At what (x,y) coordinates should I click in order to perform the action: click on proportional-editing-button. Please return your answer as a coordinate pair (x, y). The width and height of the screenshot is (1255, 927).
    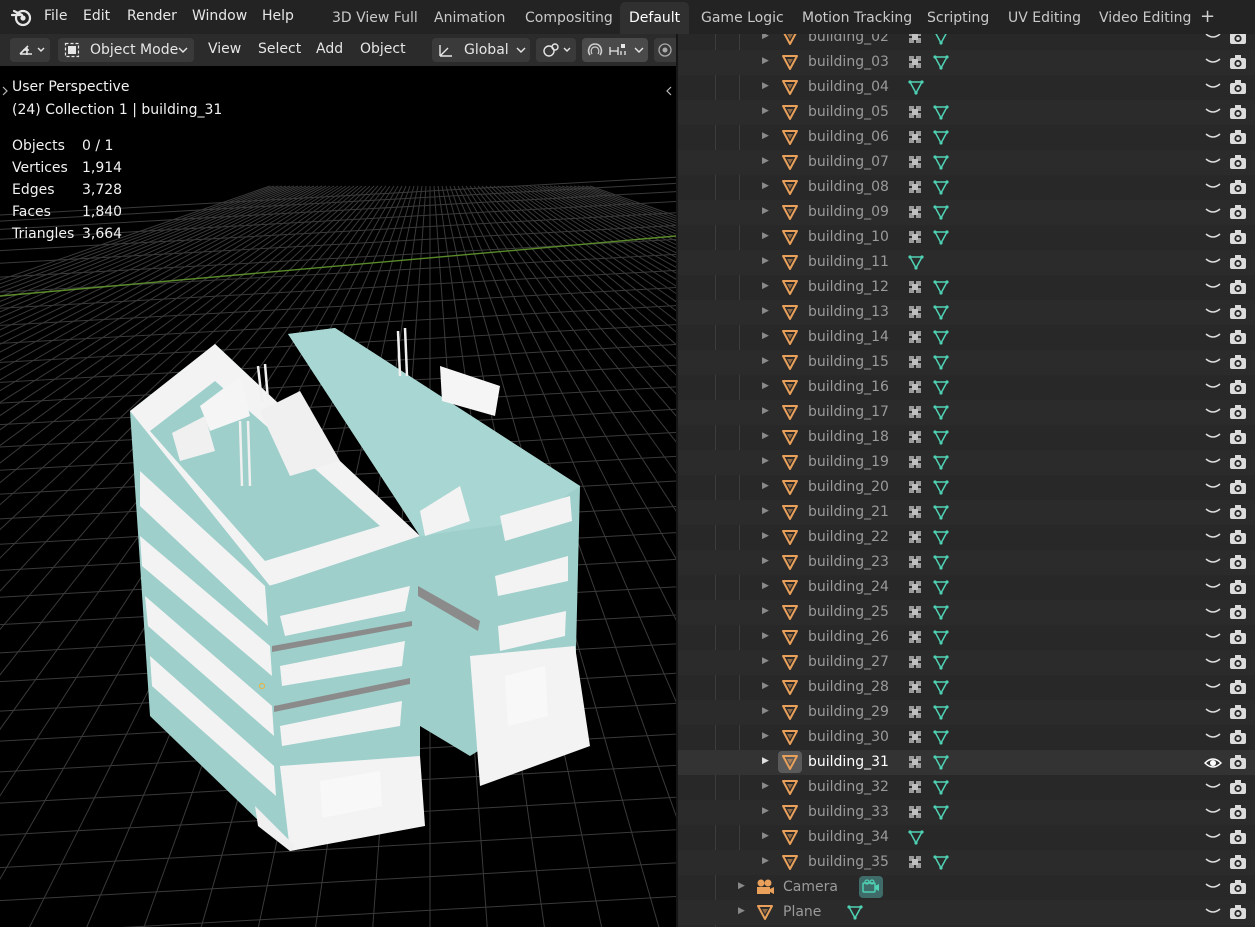
    Looking at the image, I should click on (665, 50).